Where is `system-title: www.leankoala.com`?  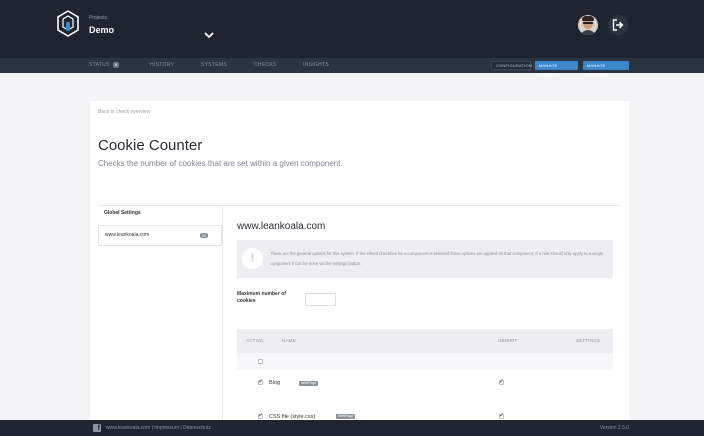 system-title: www.leankoala.com is located at coordinates (281, 226).